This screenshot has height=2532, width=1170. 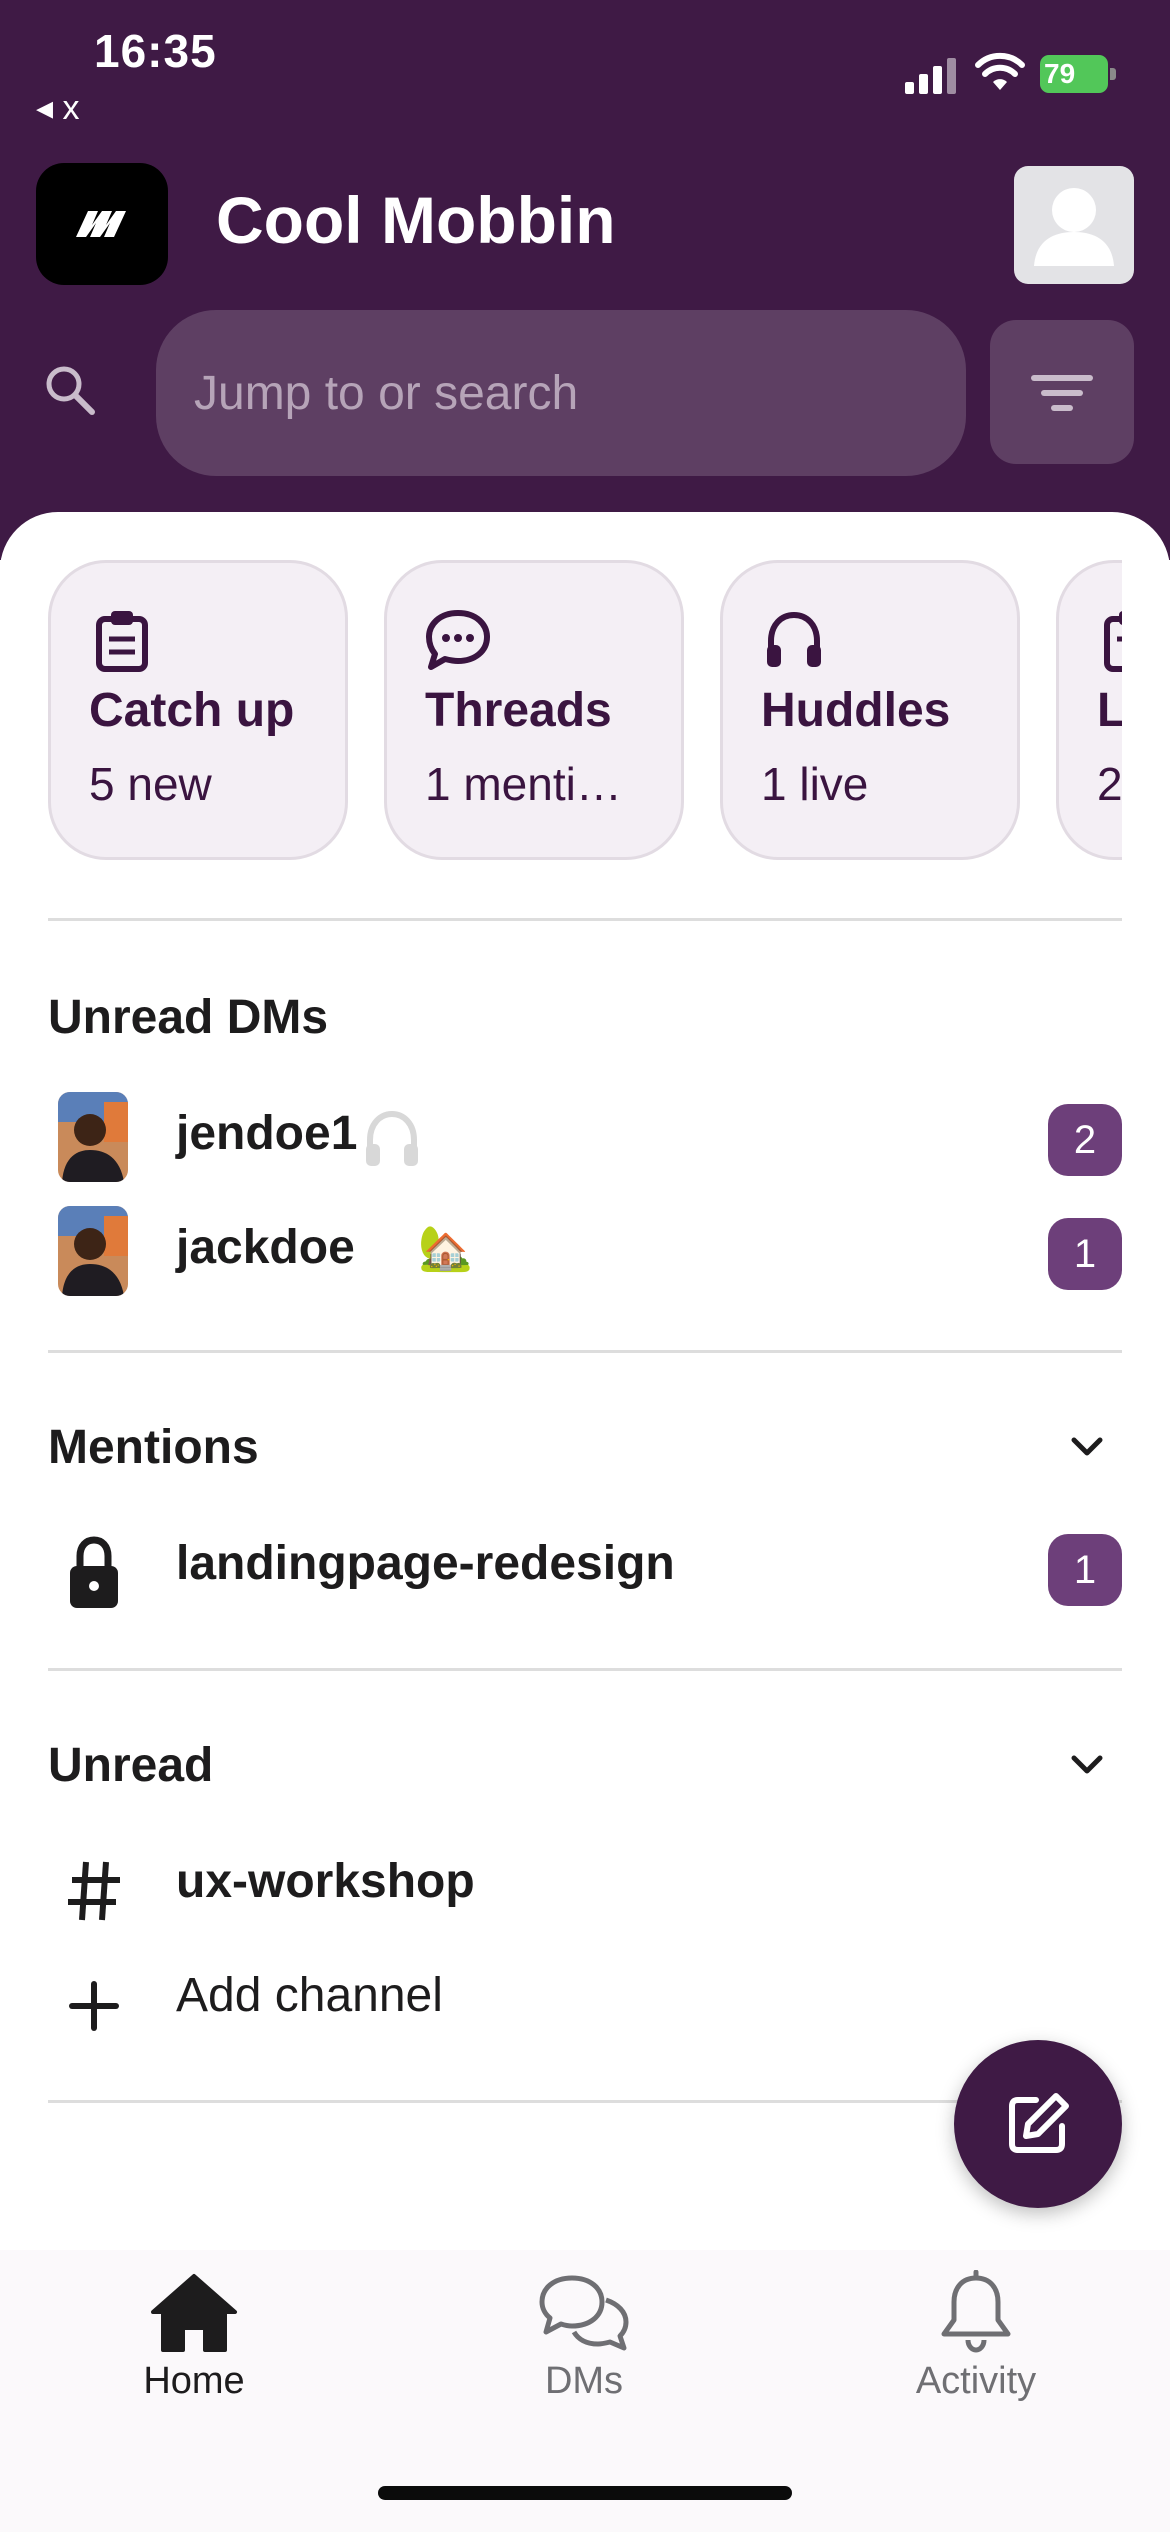 I want to click on tab-label: Activity, so click(x=976, y=2381).